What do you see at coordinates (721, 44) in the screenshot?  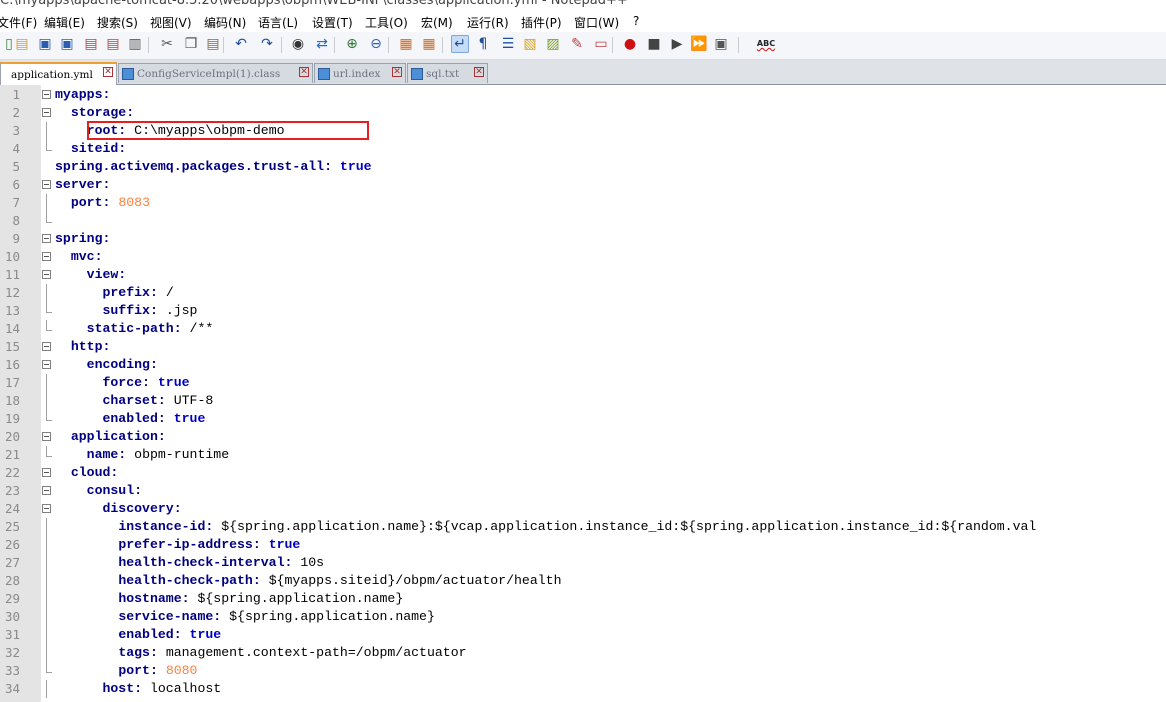 I see `save-macro-icon: ▣` at bounding box center [721, 44].